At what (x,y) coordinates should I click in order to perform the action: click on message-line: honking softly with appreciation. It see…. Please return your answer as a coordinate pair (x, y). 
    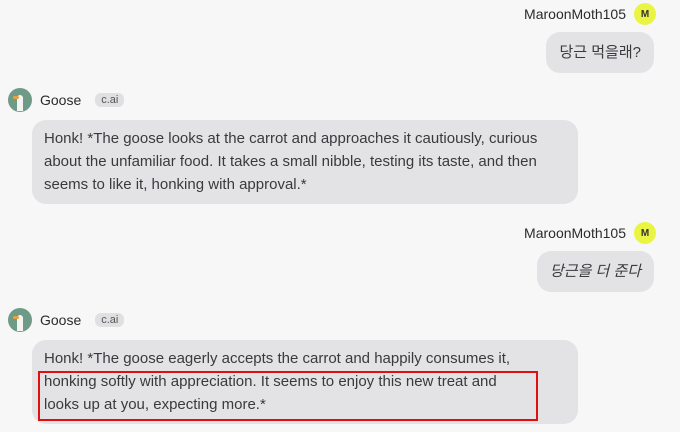
    Looking at the image, I should click on (270, 381).